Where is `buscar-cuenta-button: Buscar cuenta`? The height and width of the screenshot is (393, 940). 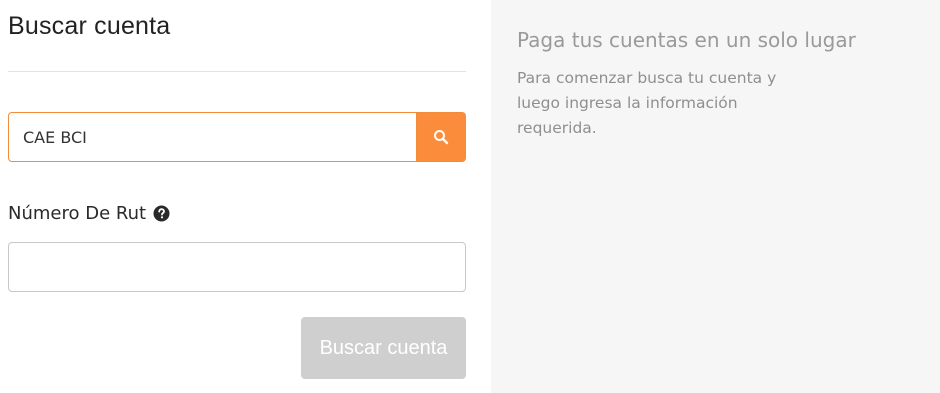
buscar-cuenta-button: Buscar cuenta is located at coordinates (383, 348).